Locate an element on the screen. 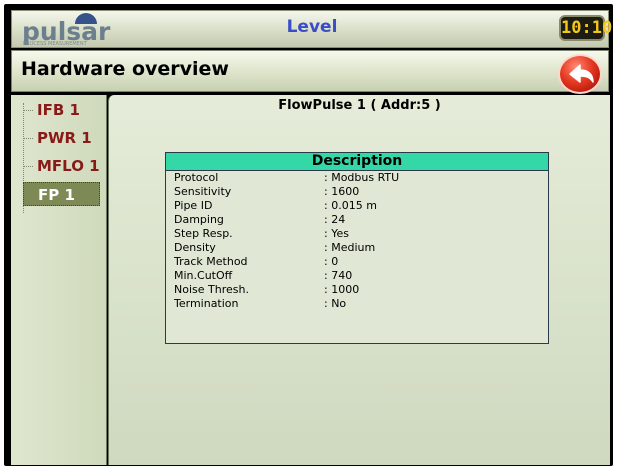 This screenshot has width=620, height=470. row-key: Protocol is located at coordinates (196, 177).